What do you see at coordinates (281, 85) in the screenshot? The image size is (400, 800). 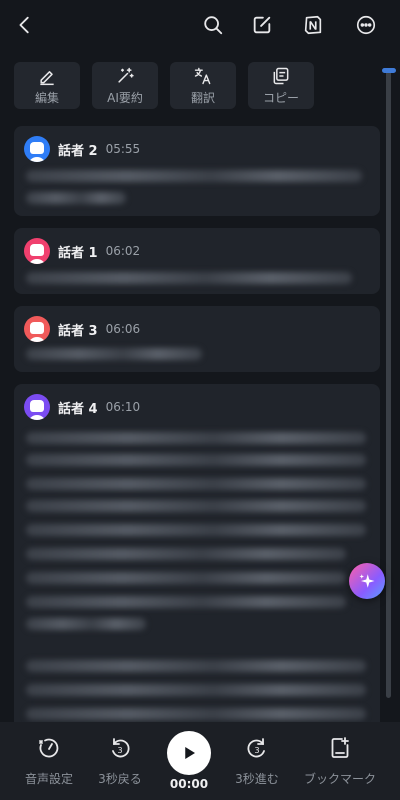 I see `copy-button: コピー` at bounding box center [281, 85].